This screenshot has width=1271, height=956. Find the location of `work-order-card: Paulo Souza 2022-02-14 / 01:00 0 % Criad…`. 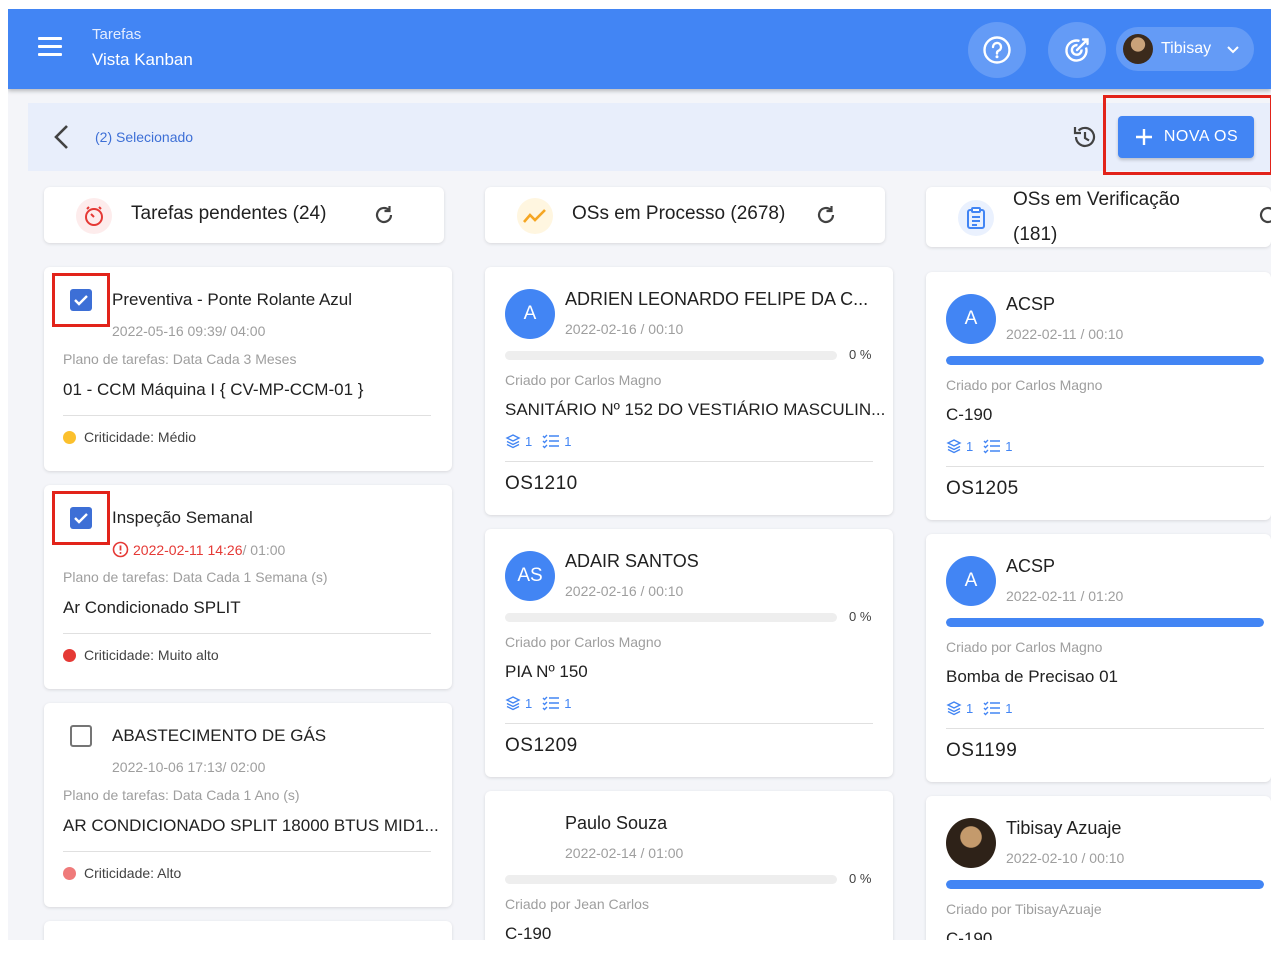

work-order-card: Paulo Souza 2022-02-14 / 01:00 0 % Criad… is located at coordinates (689, 865).